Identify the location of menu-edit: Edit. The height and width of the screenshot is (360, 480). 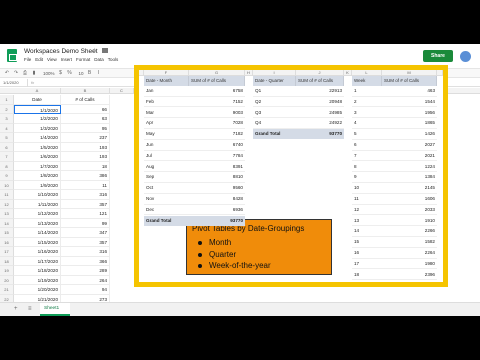
(39, 59).